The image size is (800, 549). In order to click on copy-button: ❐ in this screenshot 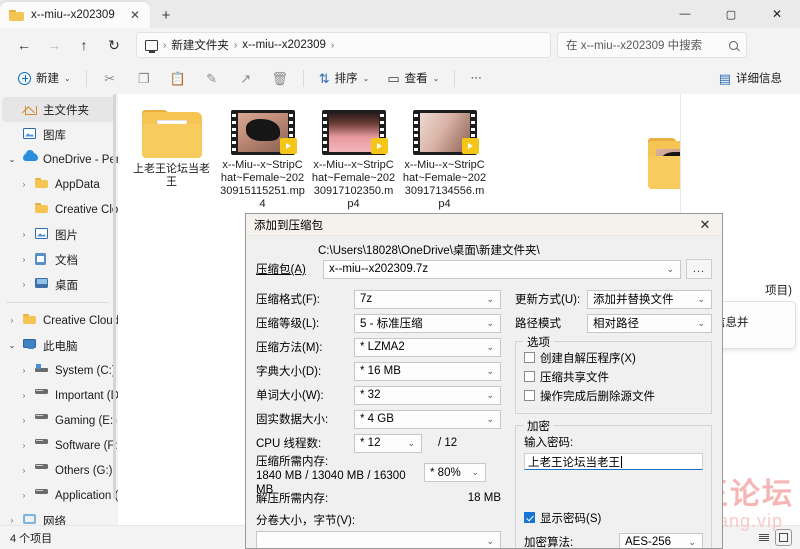, I will do `click(144, 78)`.